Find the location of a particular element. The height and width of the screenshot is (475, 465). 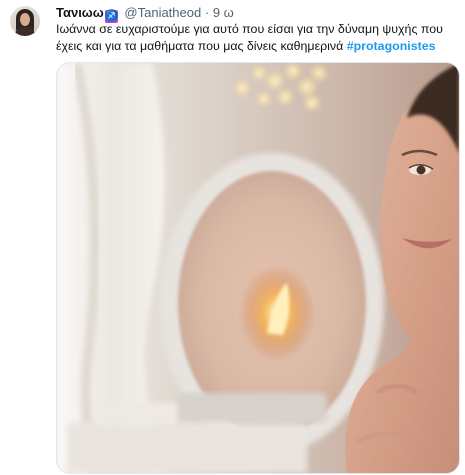

avatar-face is located at coordinates (25, 19).